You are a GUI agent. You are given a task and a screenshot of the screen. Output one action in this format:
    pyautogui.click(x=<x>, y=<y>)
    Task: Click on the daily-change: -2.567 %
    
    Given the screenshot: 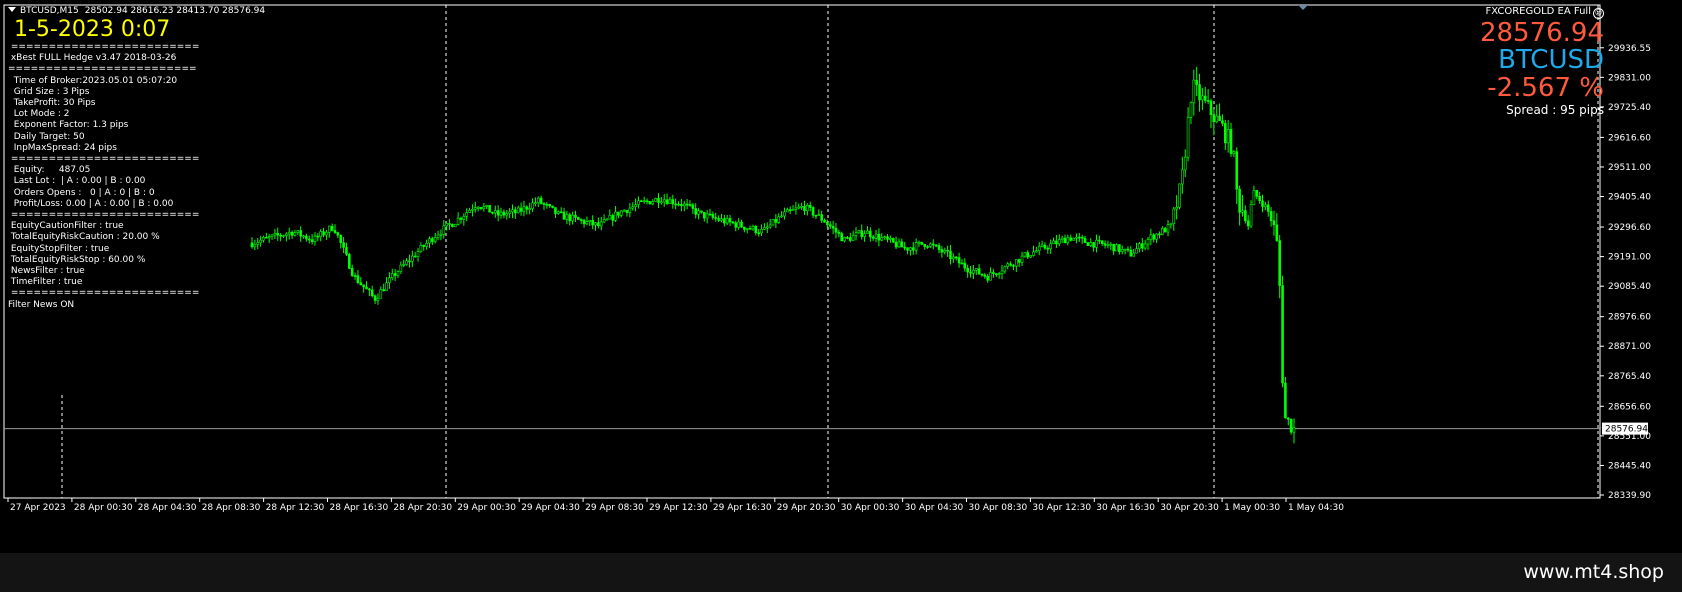 What is the action you would take?
    pyautogui.click(x=1545, y=88)
    